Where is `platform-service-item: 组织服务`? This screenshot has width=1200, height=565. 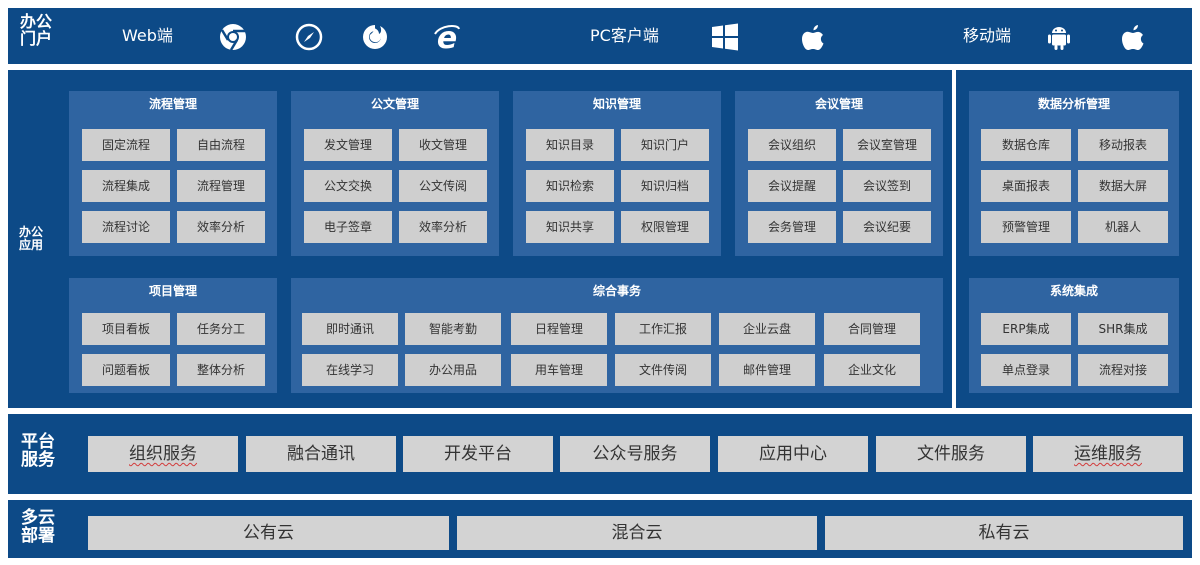 platform-service-item: 组织服务 is located at coordinates (163, 454).